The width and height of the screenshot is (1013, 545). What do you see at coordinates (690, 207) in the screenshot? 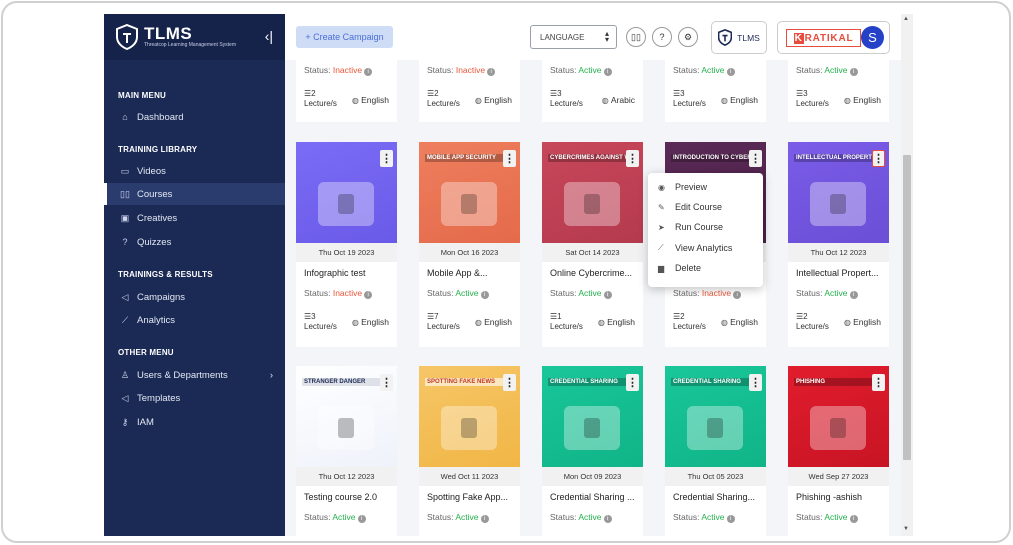
I see `menu-item-edit-course: ✎ Edit Course` at bounding box center [690, 207].